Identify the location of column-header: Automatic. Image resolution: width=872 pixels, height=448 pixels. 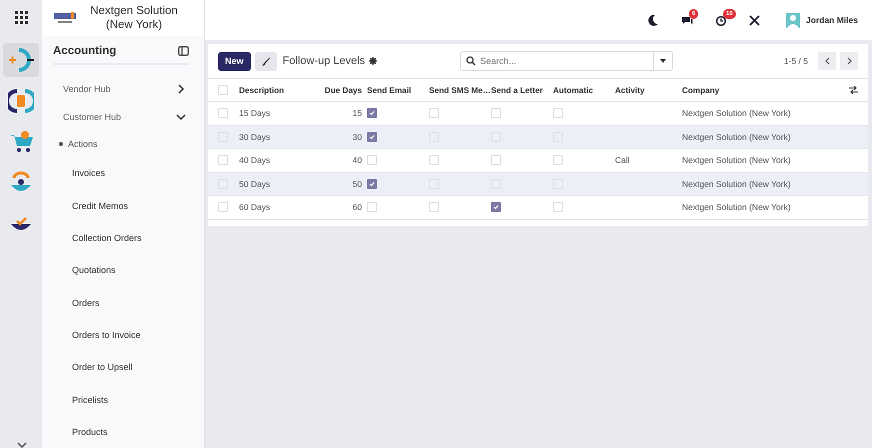
(573, 90).